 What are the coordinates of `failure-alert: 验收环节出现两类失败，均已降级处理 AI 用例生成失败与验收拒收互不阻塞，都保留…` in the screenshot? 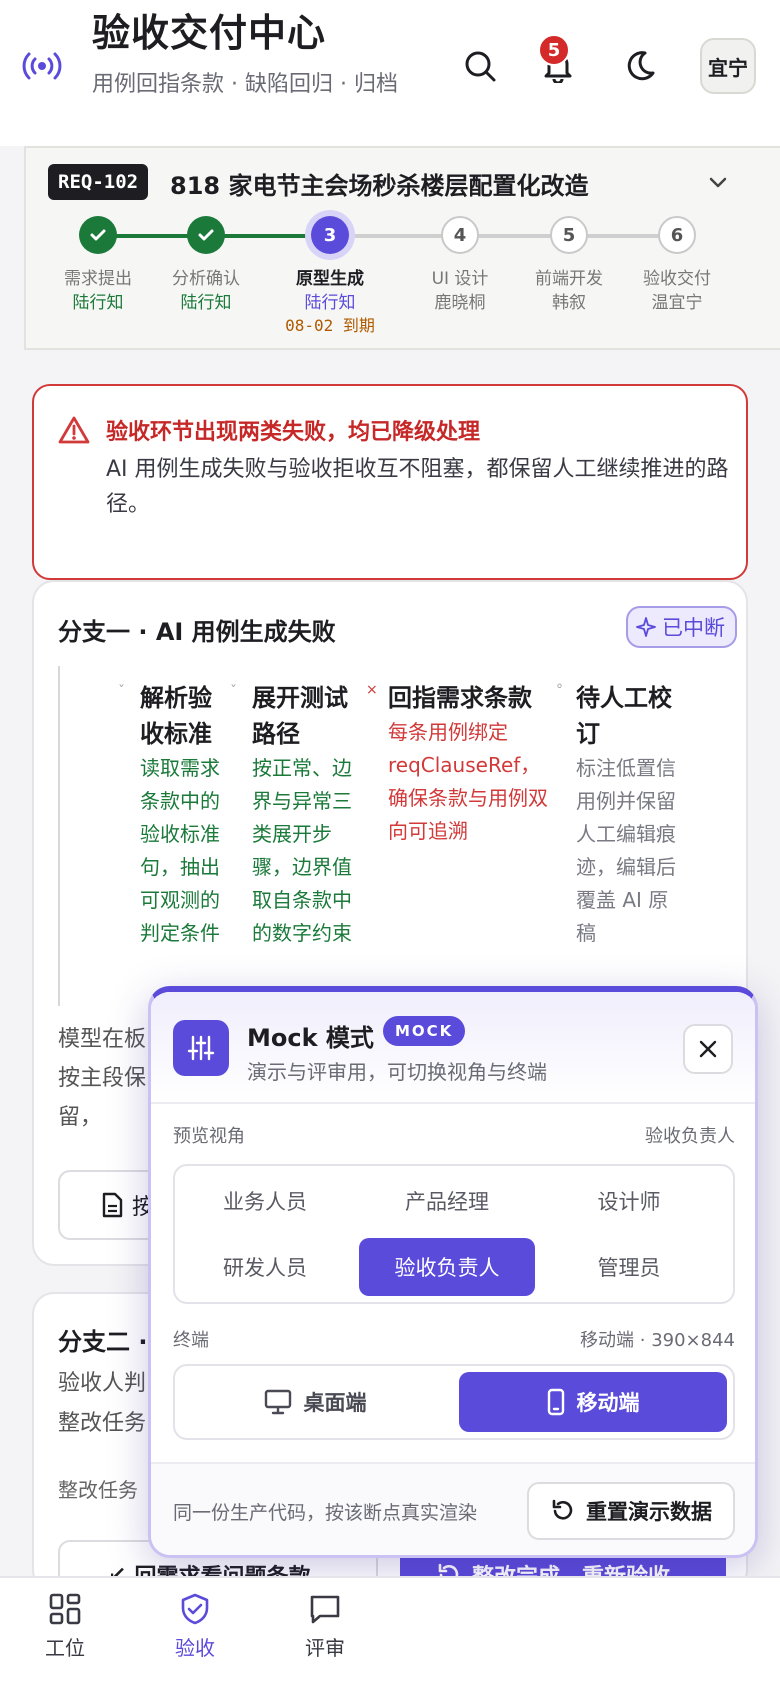 It's located at (390, 482).